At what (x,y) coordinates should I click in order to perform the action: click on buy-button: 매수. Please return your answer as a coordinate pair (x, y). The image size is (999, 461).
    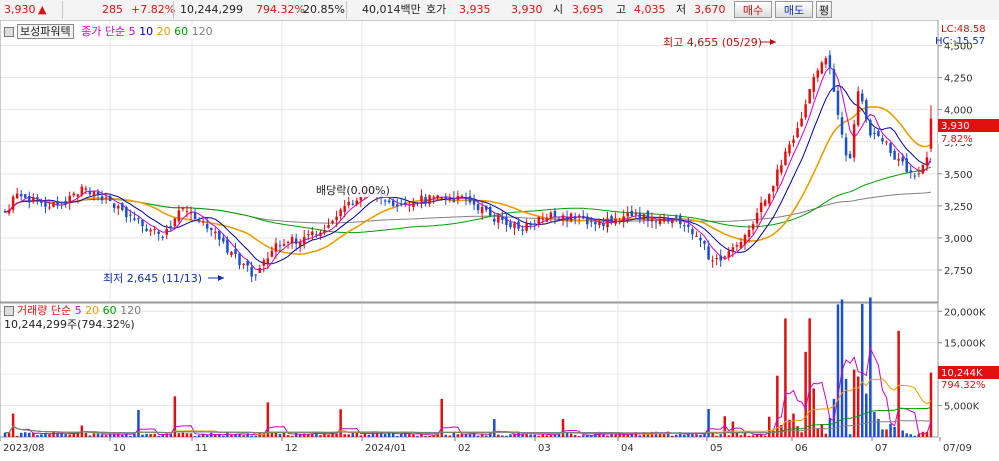
    Looking at the image, I should click on (753, 9).